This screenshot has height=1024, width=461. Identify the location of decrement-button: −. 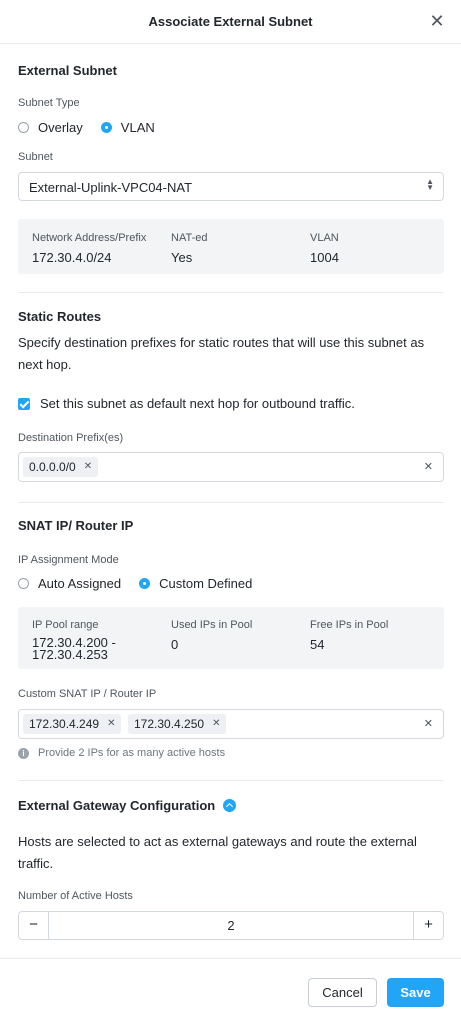
(34, 925).